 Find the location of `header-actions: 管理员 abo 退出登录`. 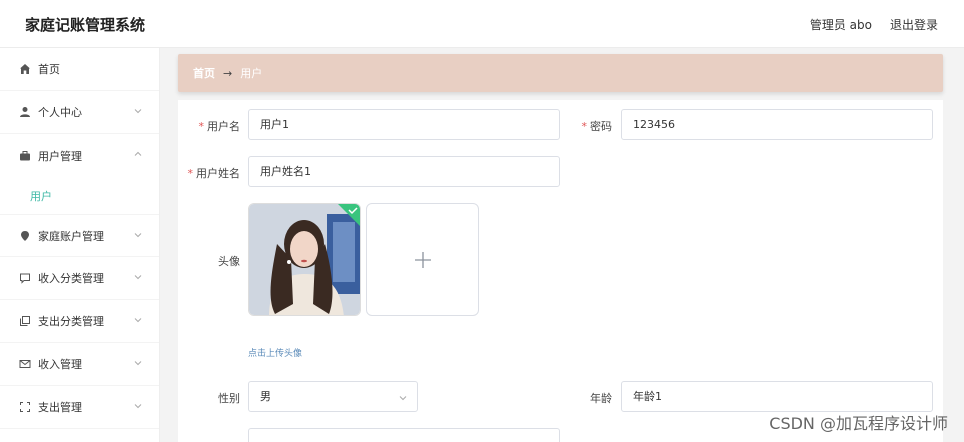

header-actions: 管理员 abo 退出登录 is located at coordinates (874, 24).